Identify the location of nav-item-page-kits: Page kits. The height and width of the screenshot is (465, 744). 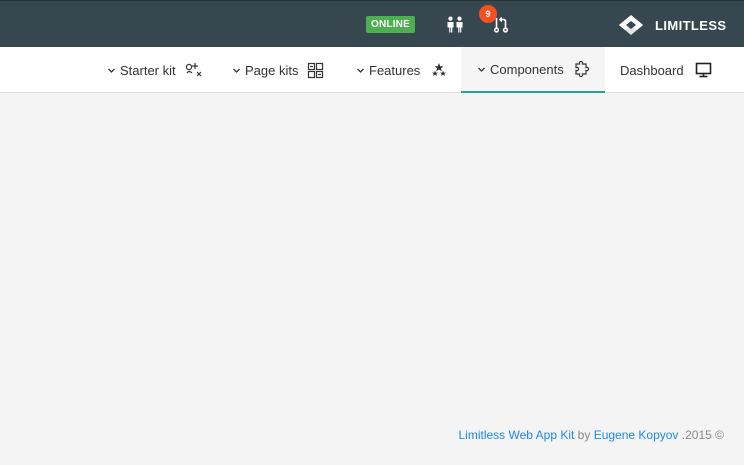
(278, 70).